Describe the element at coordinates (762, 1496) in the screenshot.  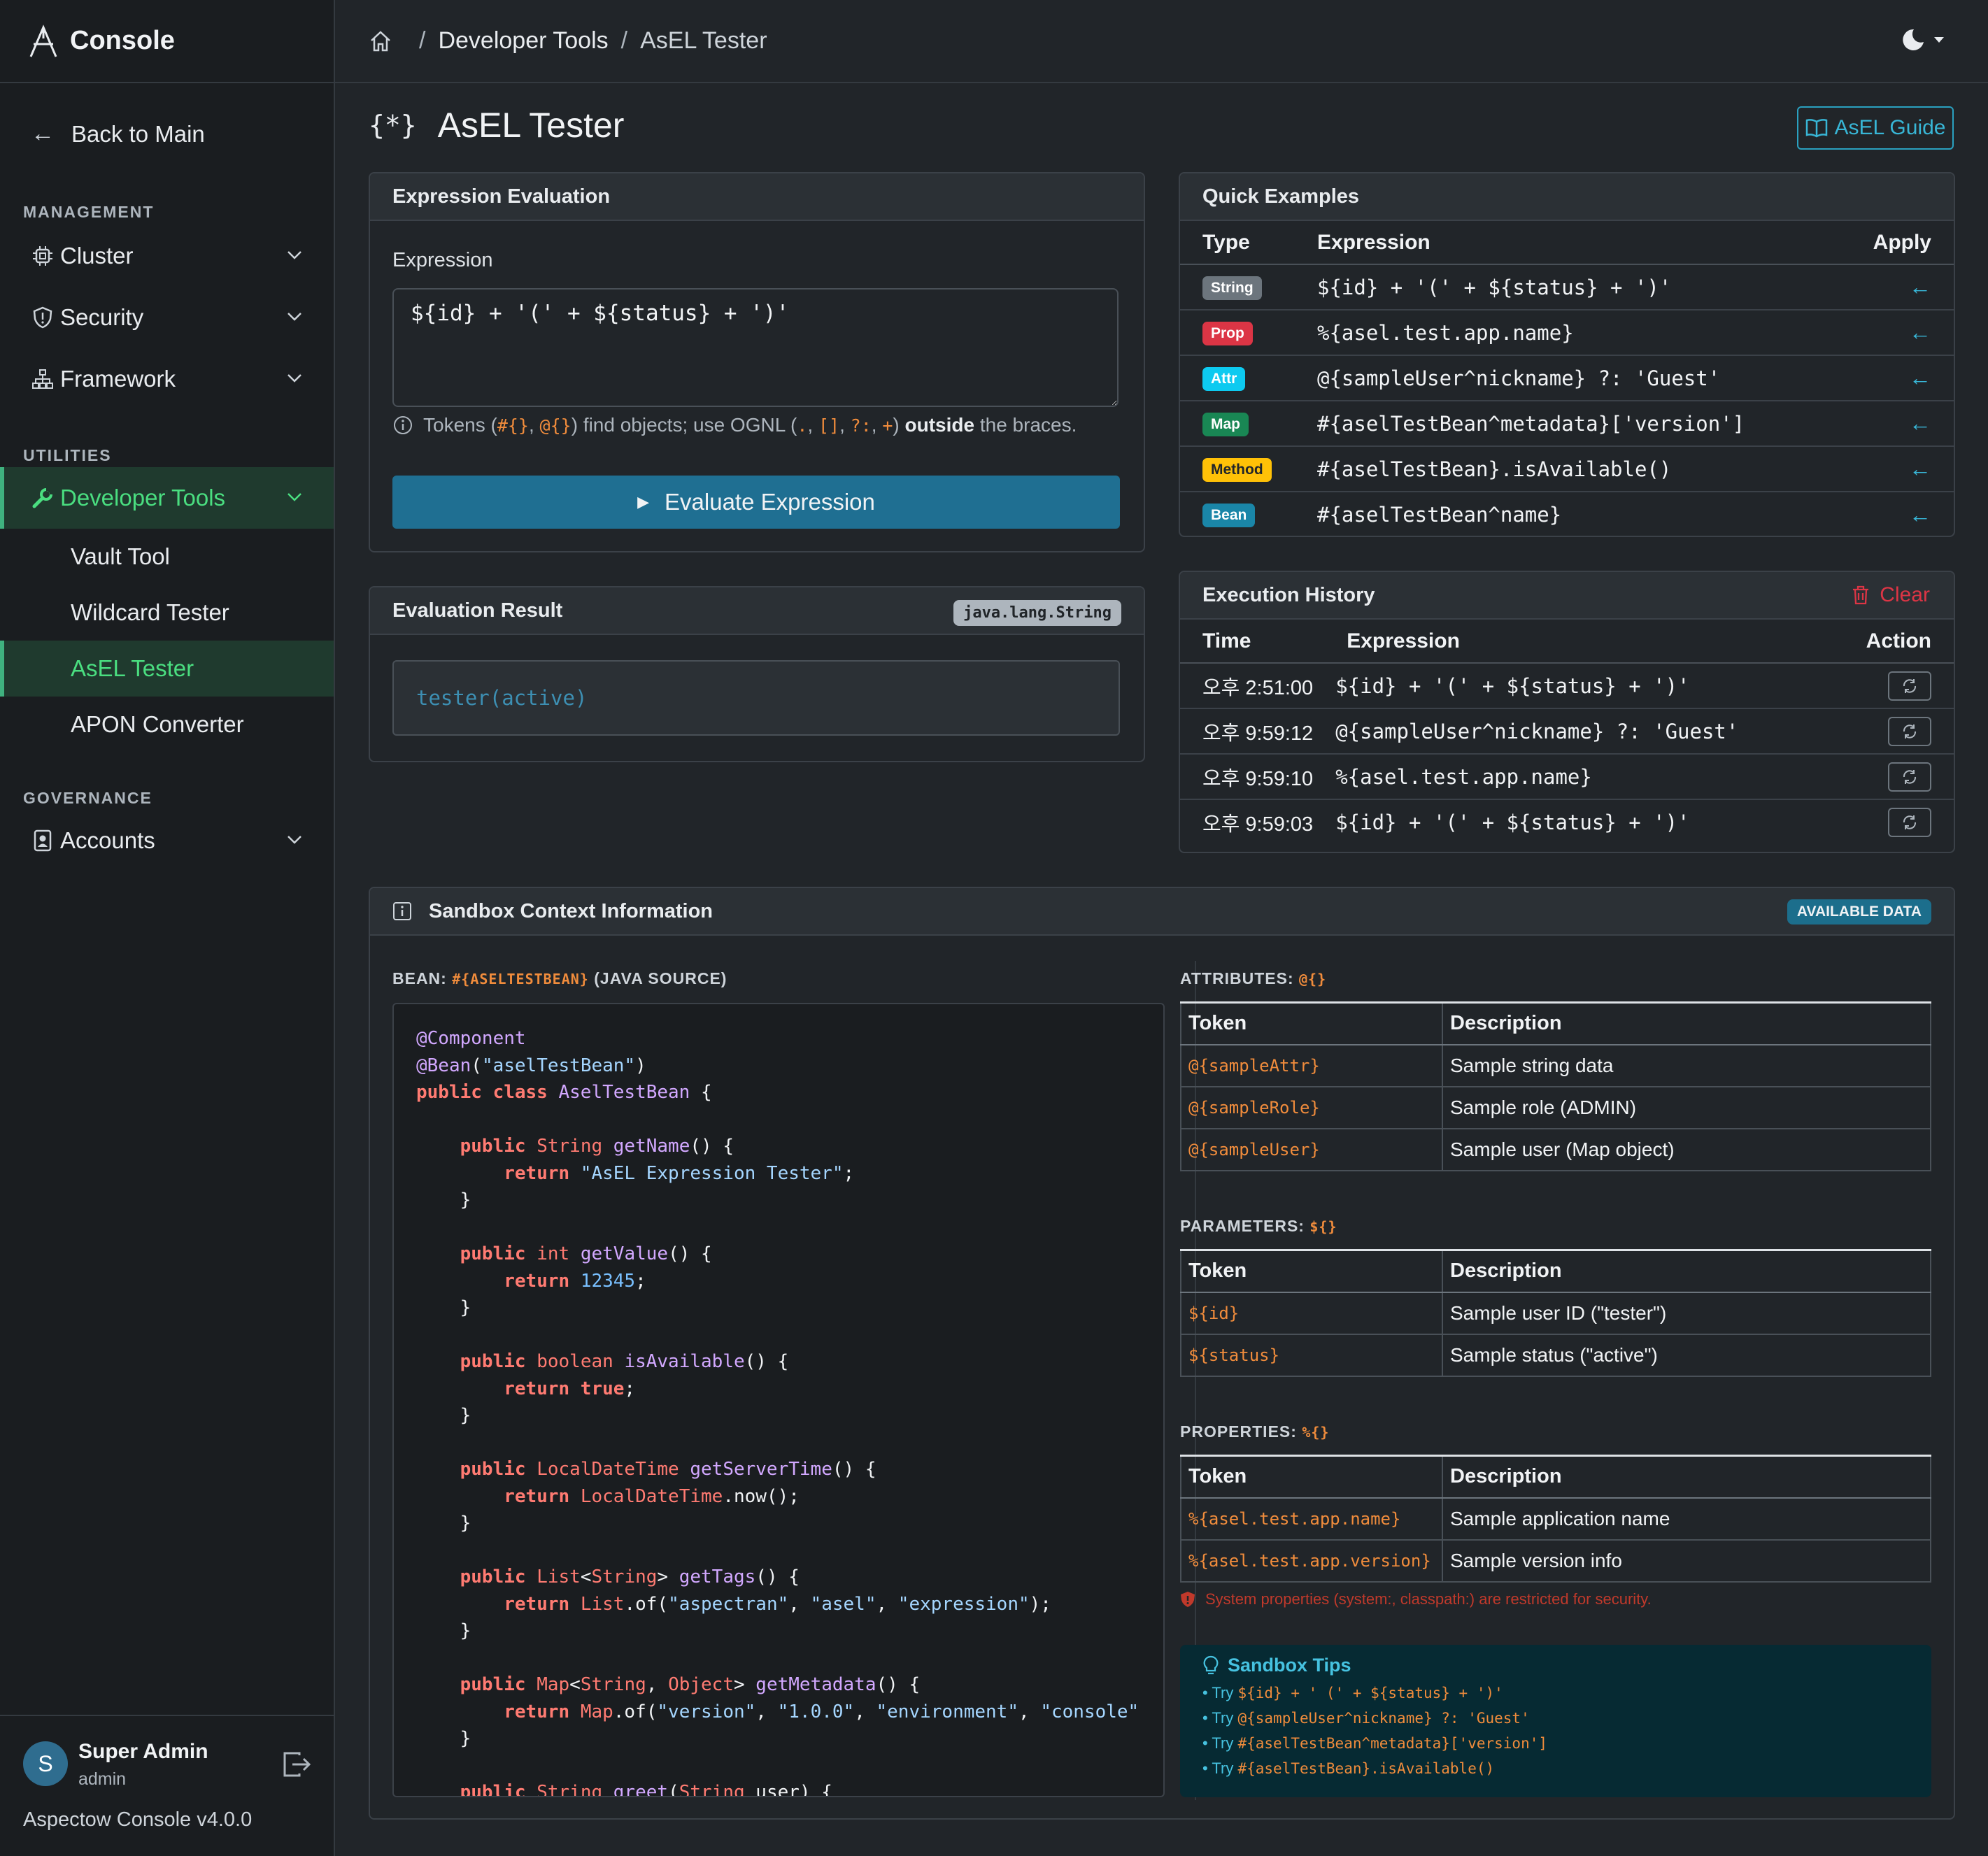
I see `code-token: .now();` at that location.